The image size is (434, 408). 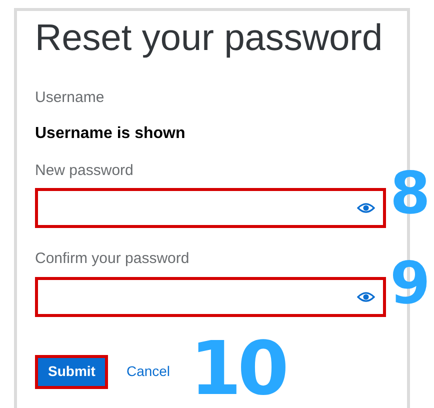 What do you see at coordinates (410, 283) in the screenshot?
I see `annotation-number: 9` at bounding box center [410, 283].